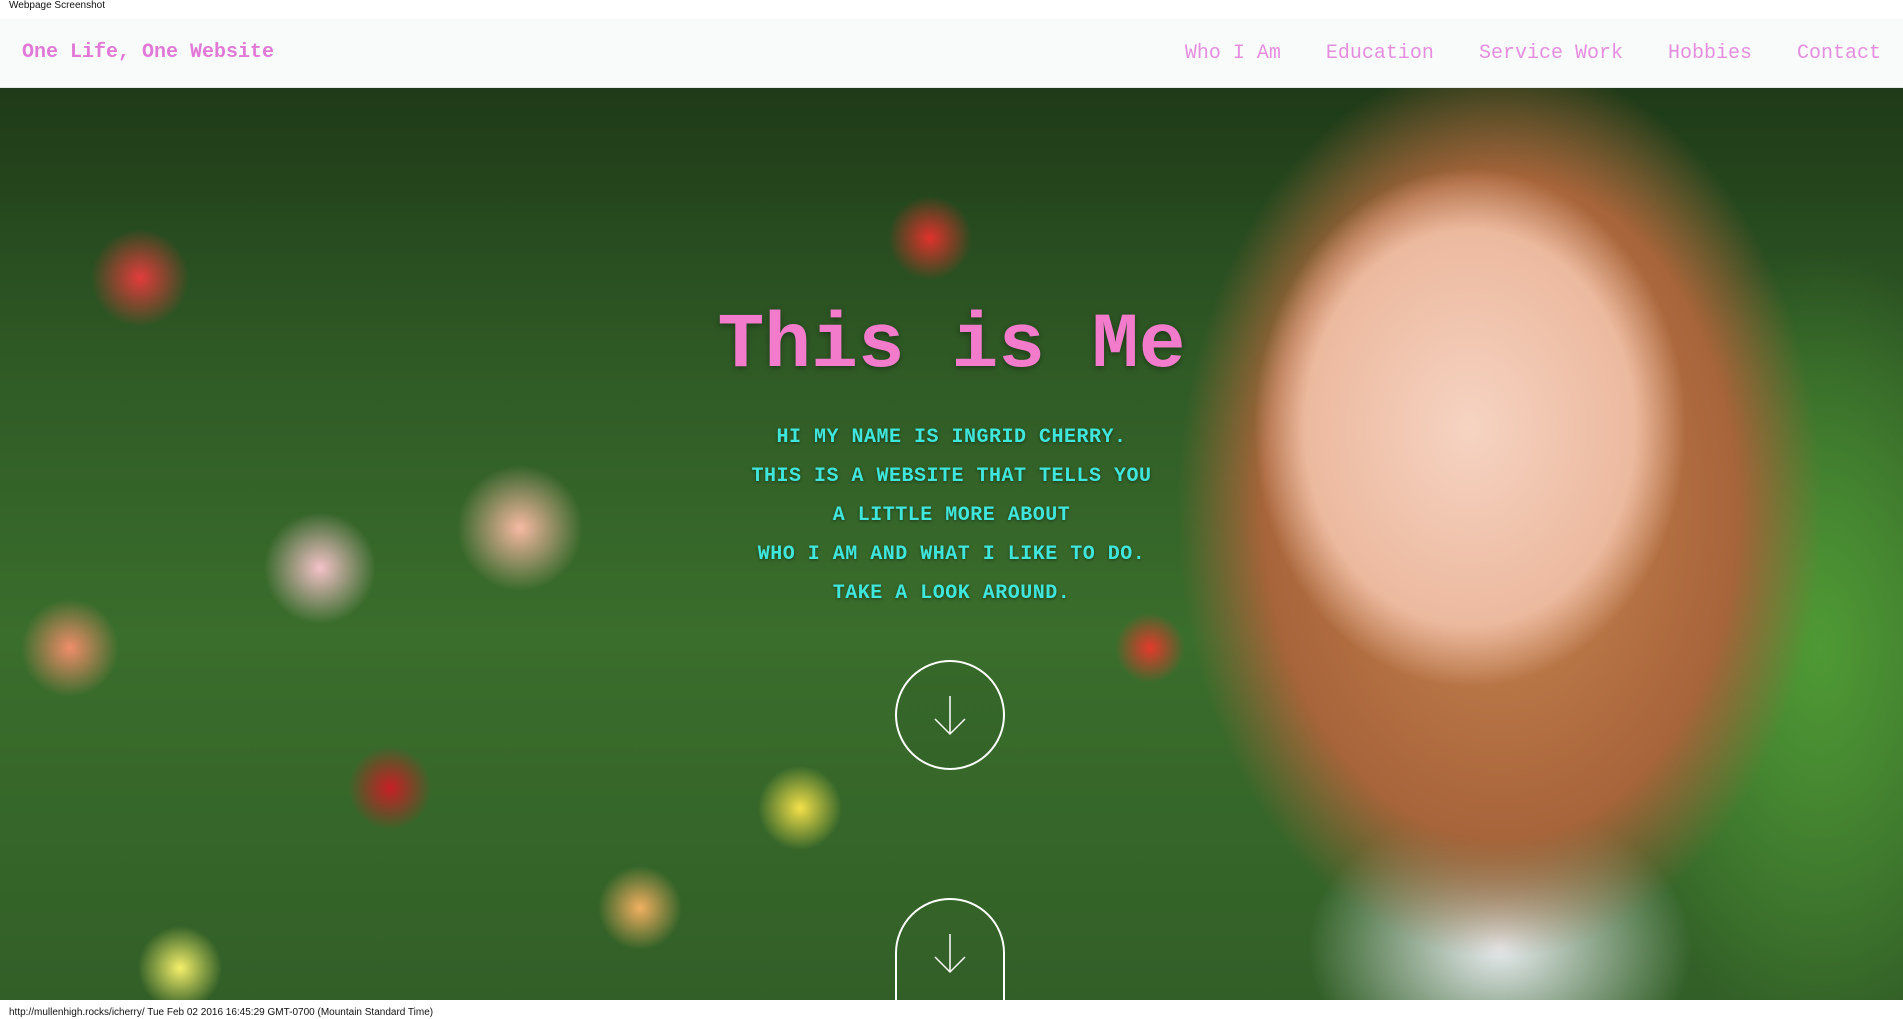  Describe the element at coordinates (1710, 53) in the screenshot. I see `nav-link-hobbies: Hobbies` at that location.